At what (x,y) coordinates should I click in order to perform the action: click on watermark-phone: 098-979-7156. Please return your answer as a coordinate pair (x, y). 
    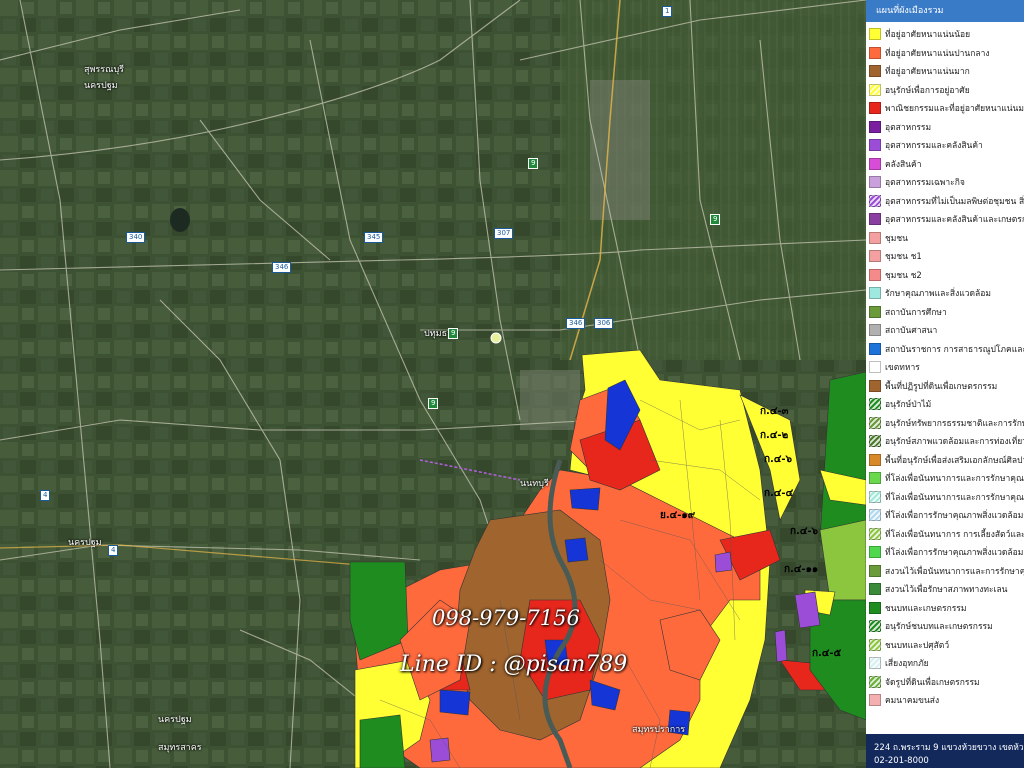
    Looking at the image, I should click on (506, 618).